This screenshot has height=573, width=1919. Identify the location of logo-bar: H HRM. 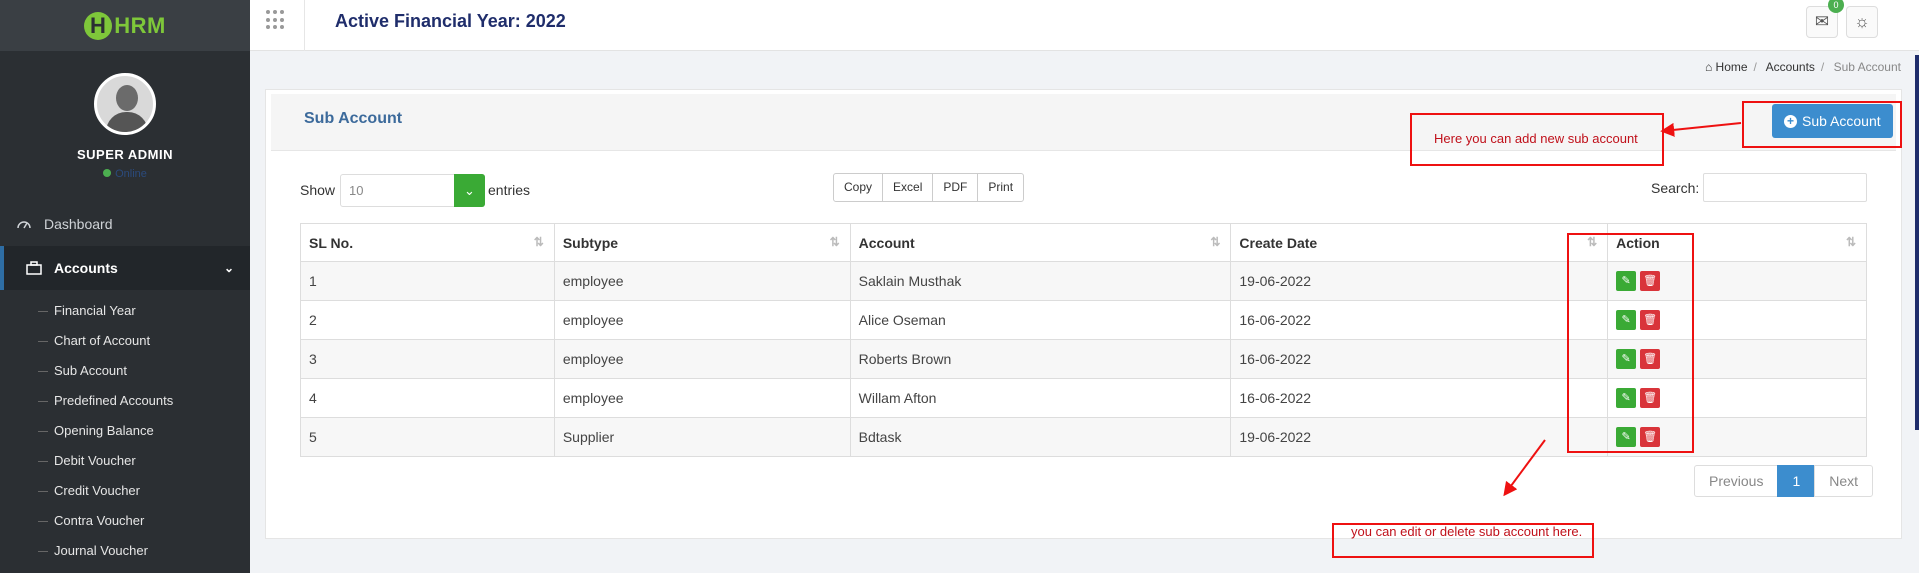
(125, 25).